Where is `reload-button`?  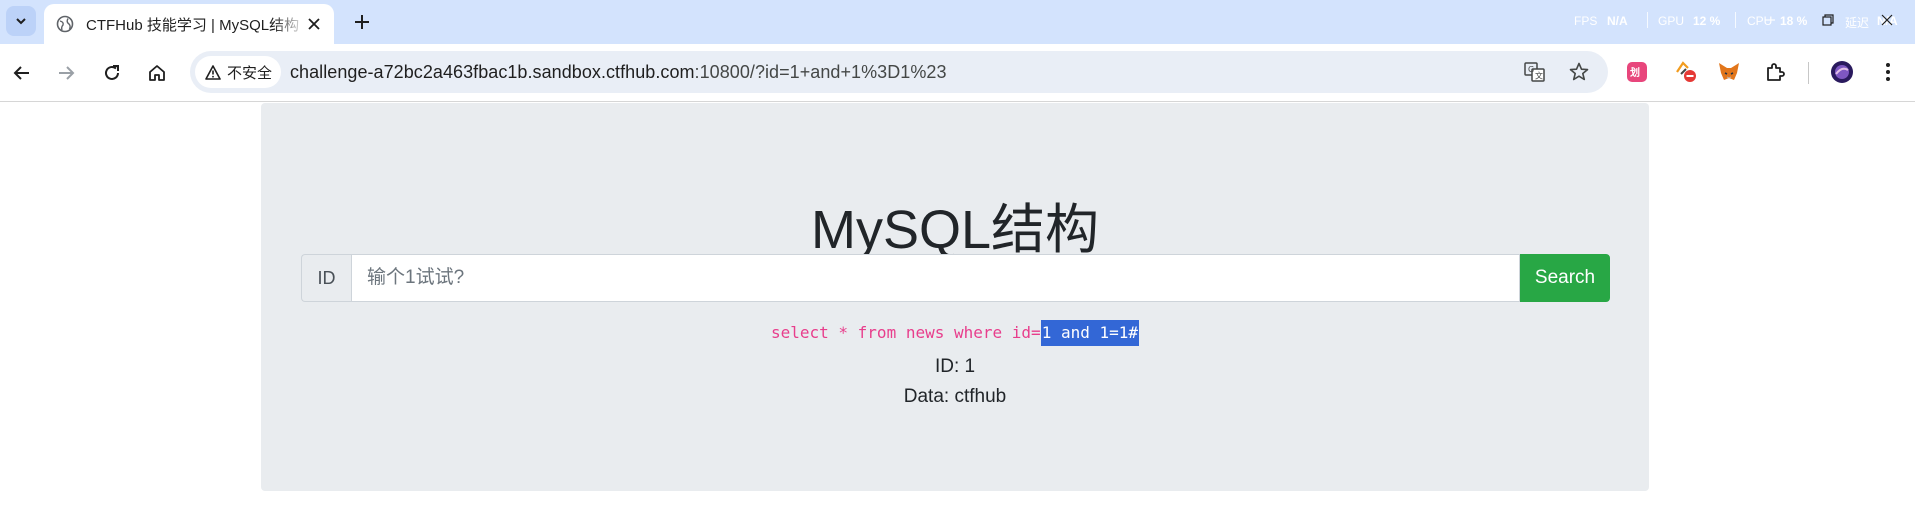 reload-button is located at coordinates (112, 73).